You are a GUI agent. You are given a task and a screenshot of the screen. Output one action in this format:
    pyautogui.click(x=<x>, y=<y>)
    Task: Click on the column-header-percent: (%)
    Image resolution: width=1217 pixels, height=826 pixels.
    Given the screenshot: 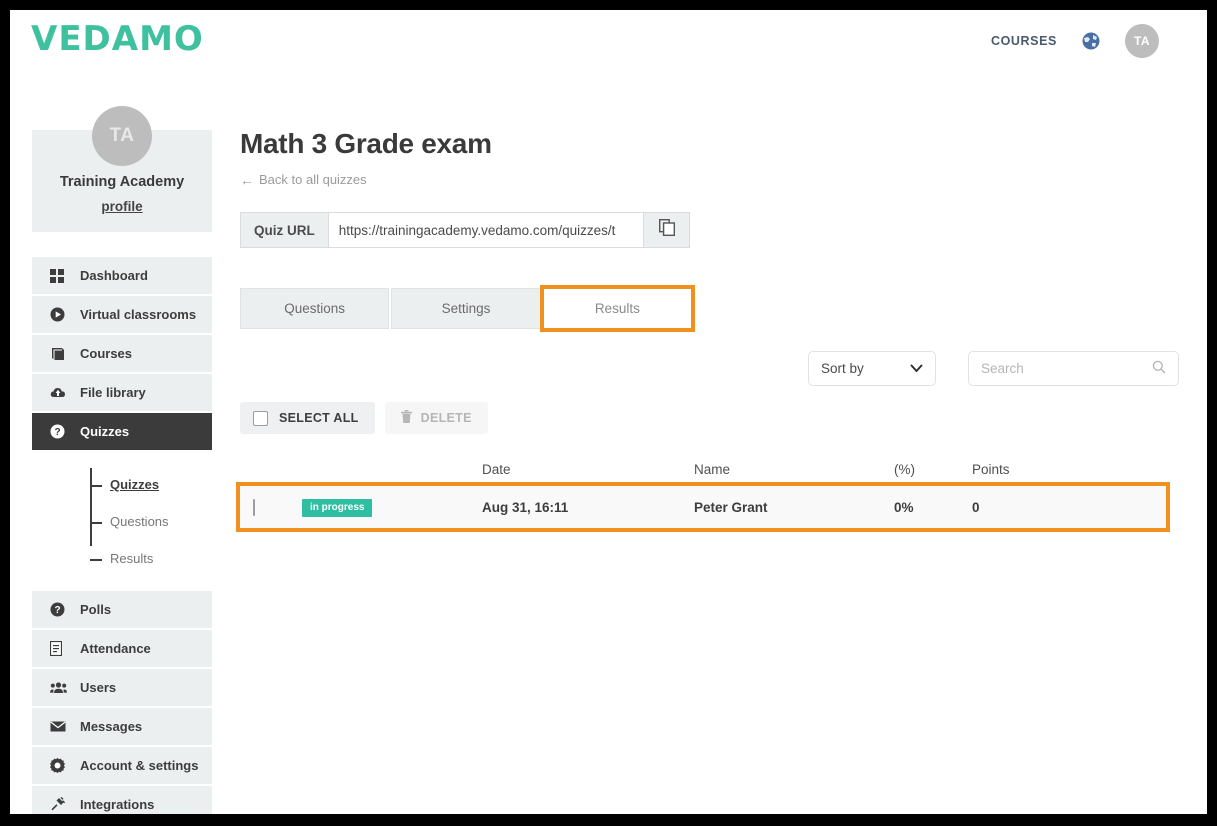 What is the action you would take?
    pyautogui.click(x=904, y=469)
    